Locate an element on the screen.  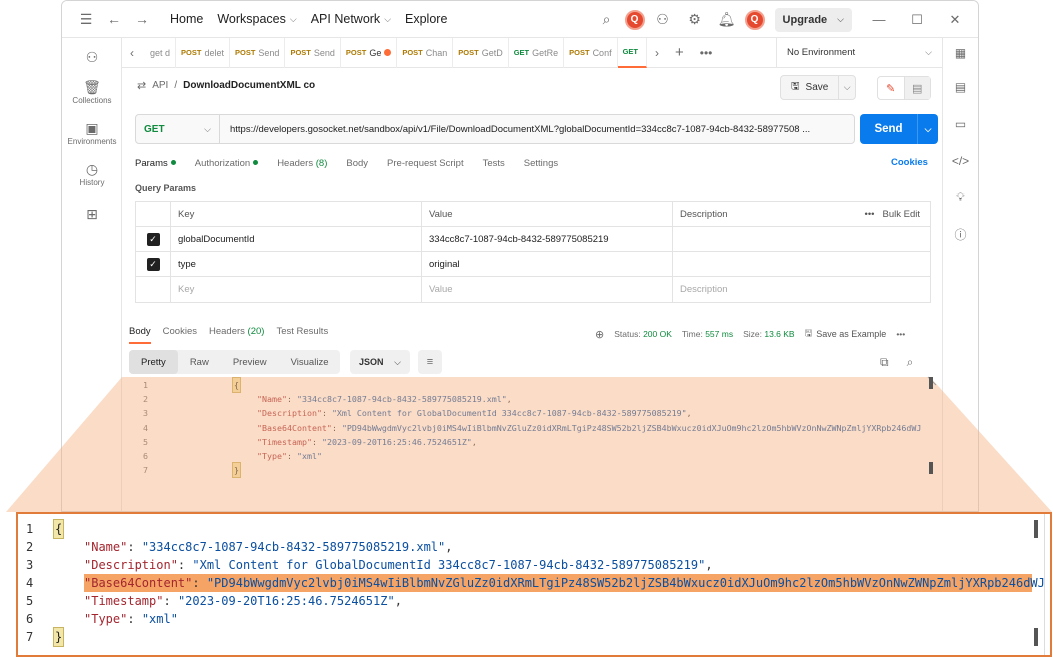
bell-icon: 🔔︎ is located at coordinates (727, 20).